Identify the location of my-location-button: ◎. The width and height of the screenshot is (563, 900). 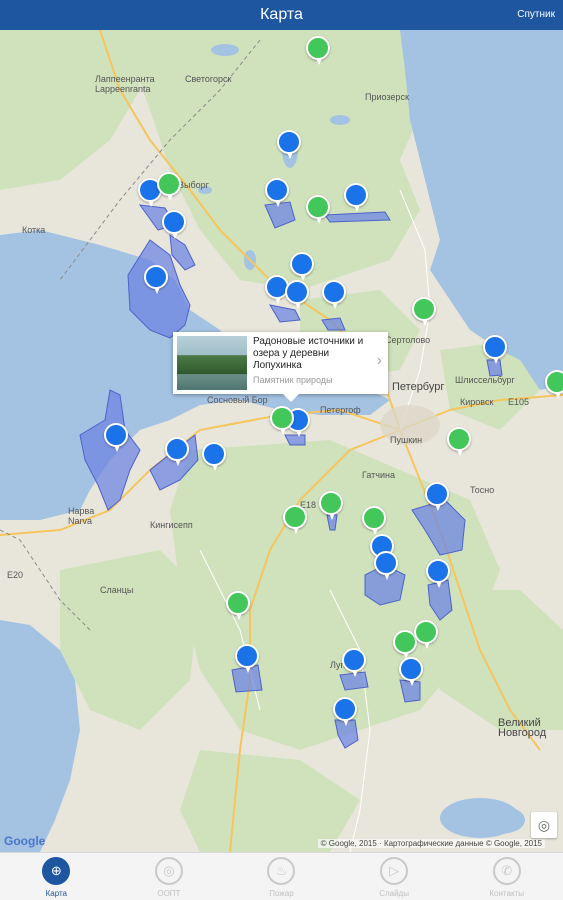
(544, 825).